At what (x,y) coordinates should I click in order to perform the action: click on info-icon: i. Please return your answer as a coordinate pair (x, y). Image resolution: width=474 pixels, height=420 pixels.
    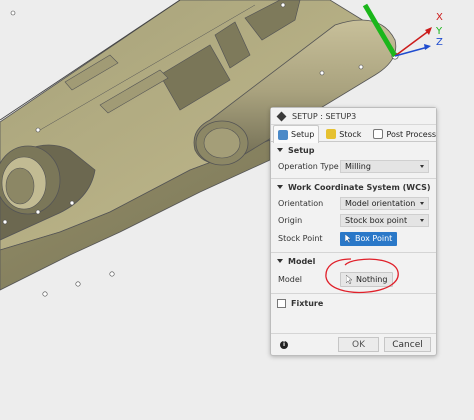
    Looking at the image, I should click on (284, 344).